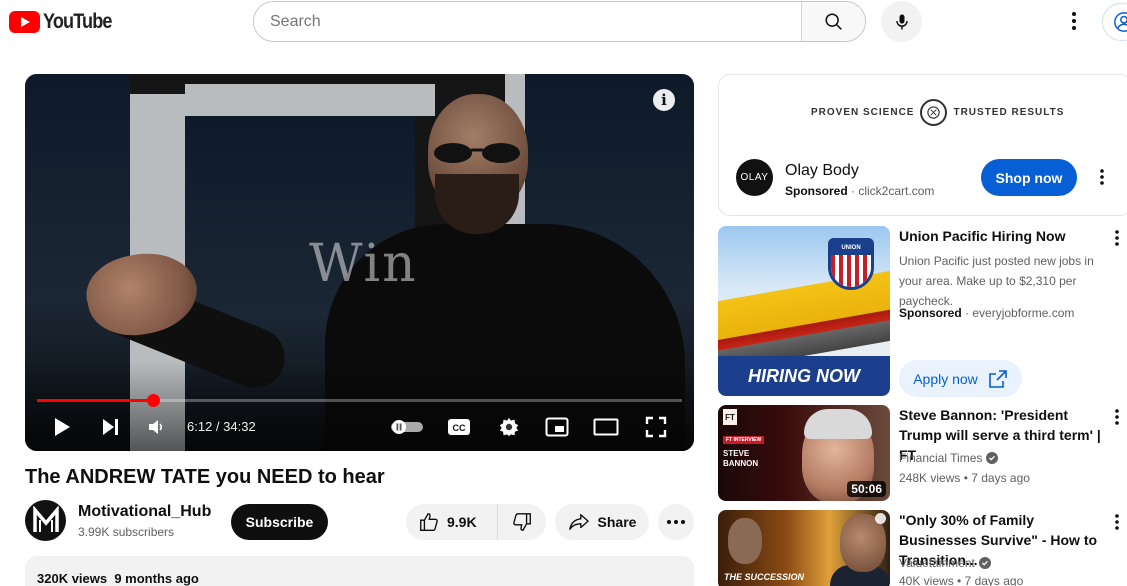  What do you see at coordinates (72, 578) in the screenshot?
I see `view-count: 320K views` at bounding box center [72, 578].